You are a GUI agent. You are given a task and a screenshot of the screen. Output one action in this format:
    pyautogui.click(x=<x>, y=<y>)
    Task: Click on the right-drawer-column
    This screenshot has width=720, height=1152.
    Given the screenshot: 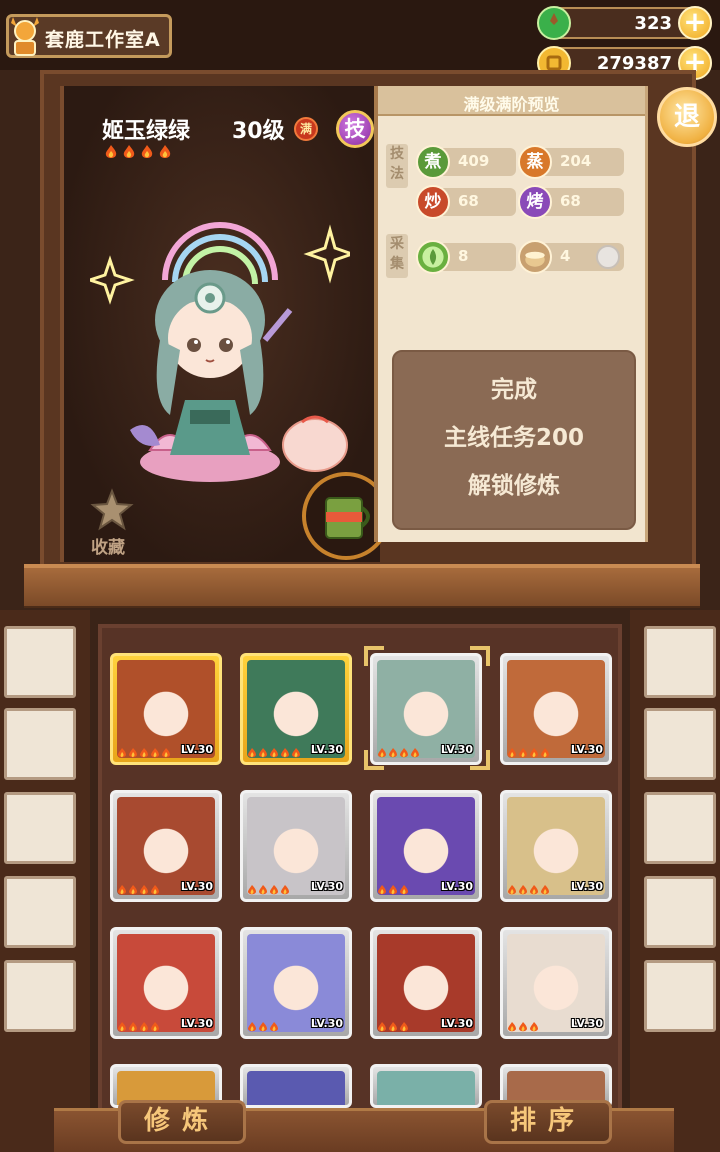 What is the action you would take?
    pyautogui.click(x=675, y=881)
    